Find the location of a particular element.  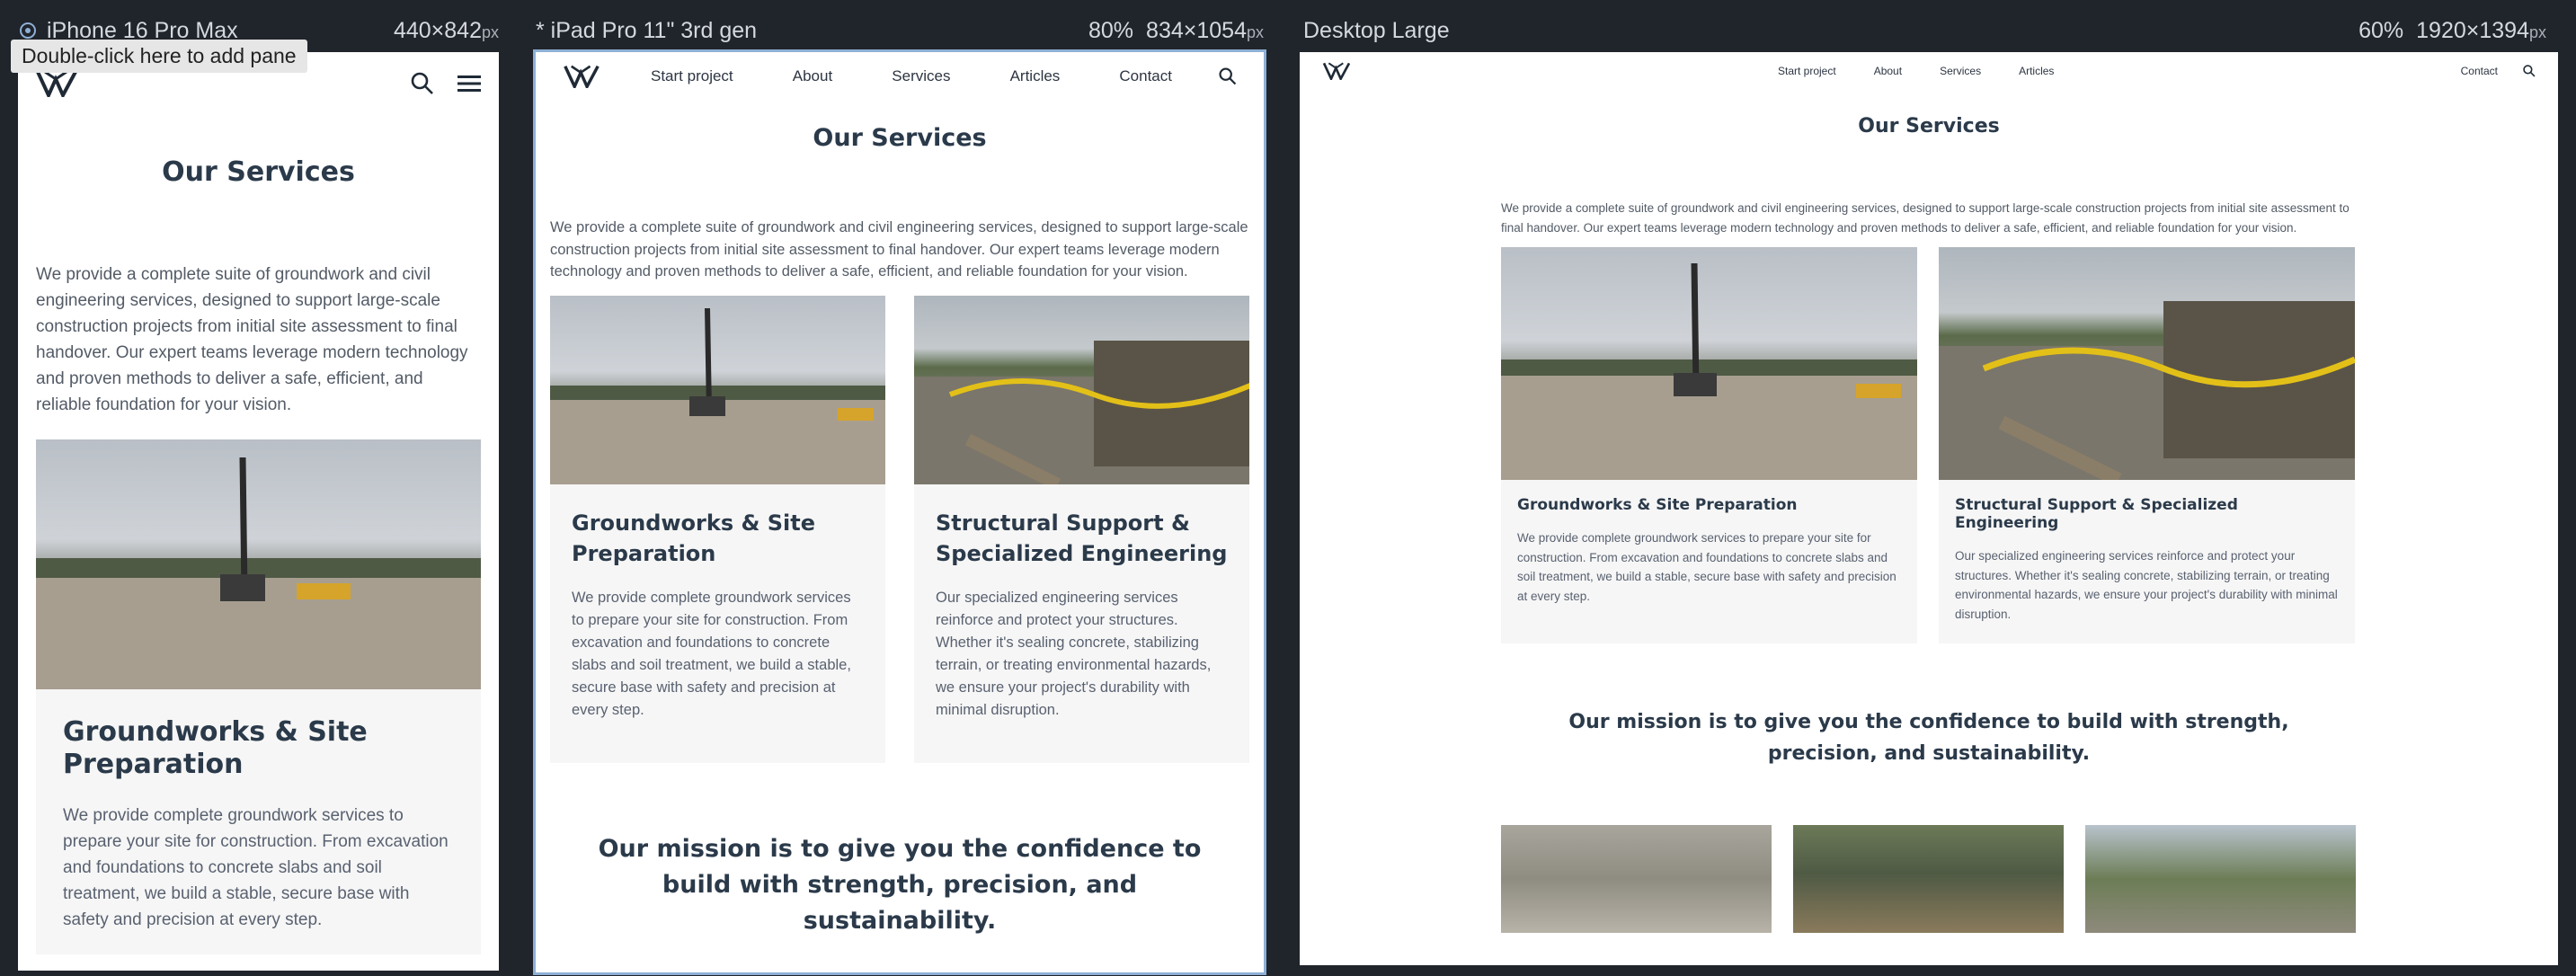

gallery-row is located at coordinates (2029, 879).